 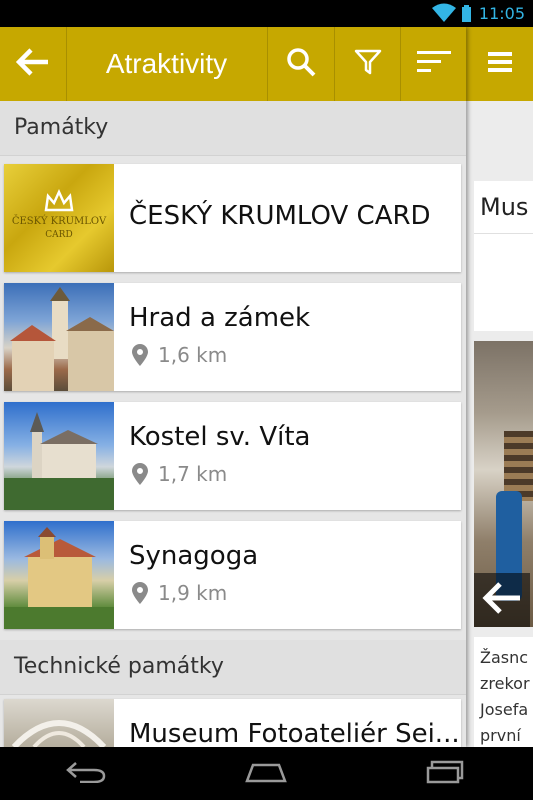 I want to click on item-distance: 1,9 km, so click(x=179, y=593).